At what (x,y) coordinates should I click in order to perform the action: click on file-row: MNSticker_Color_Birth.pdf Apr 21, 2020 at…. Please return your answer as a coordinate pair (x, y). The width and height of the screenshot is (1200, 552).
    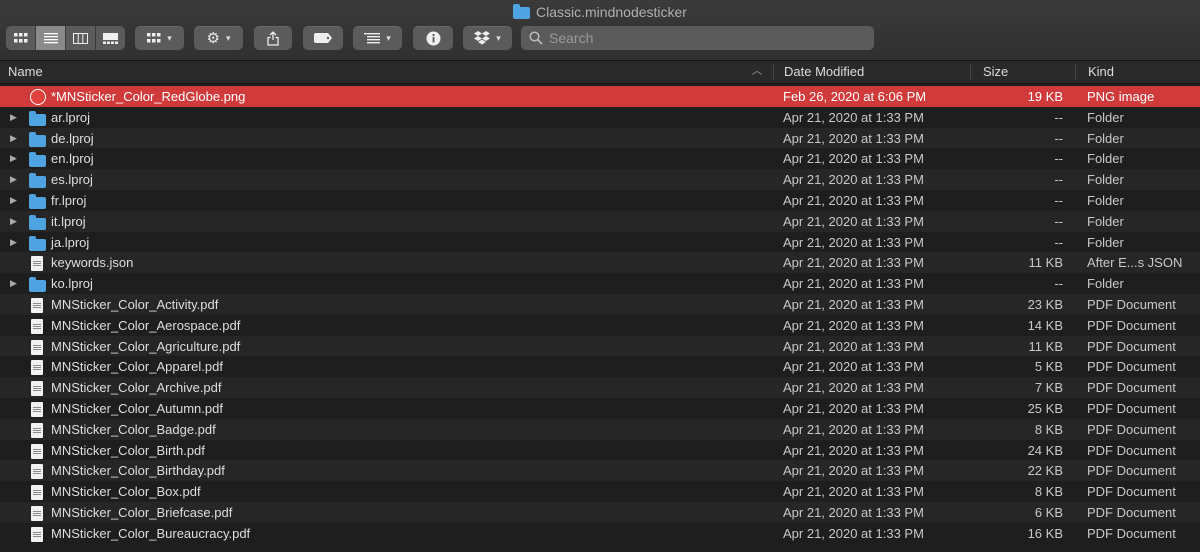
    Looking at the image, I should click on (600, 450).